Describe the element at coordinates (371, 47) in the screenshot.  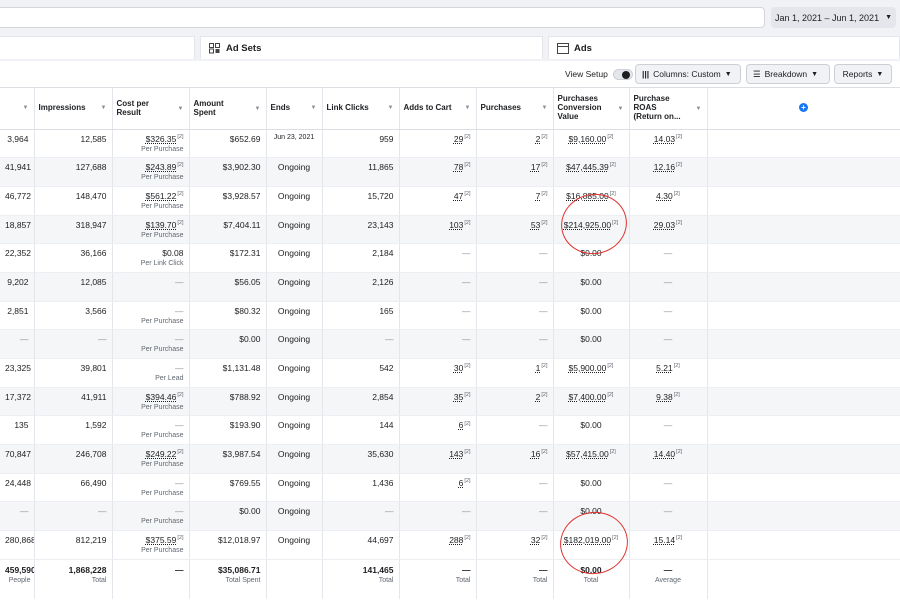
I see `tab-ad-sets: Ad Sets` at that location.